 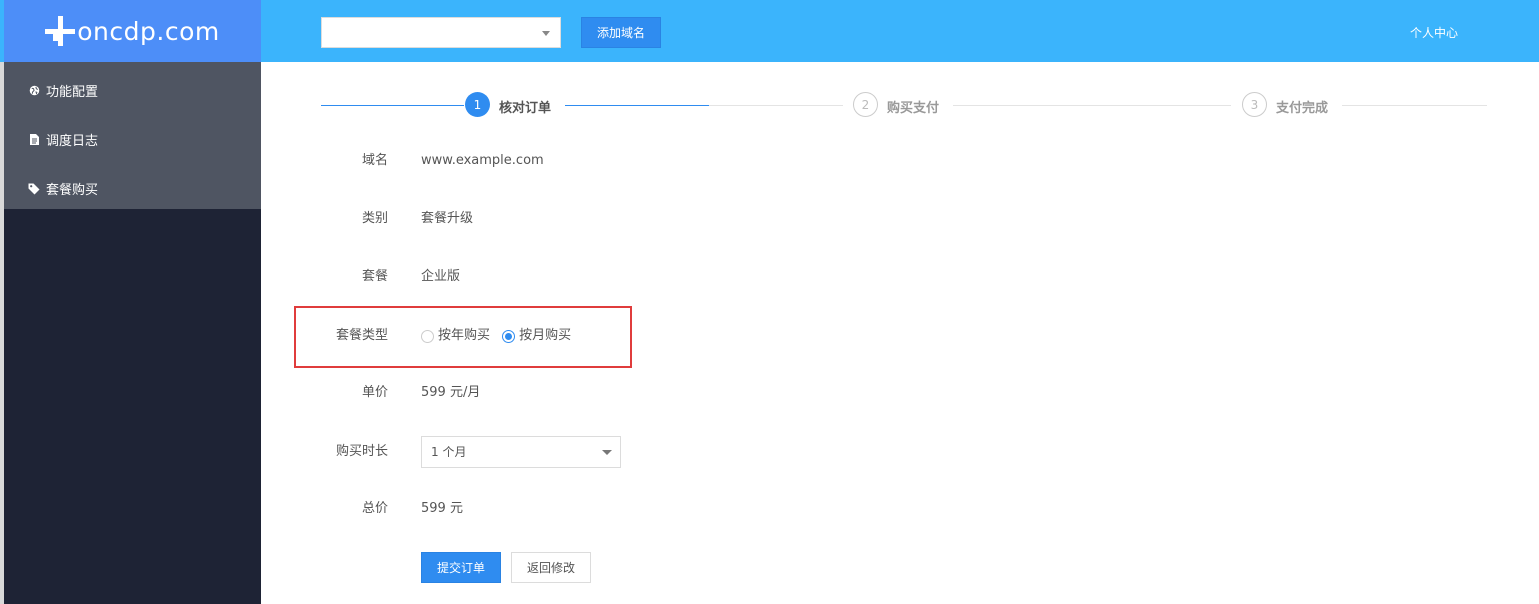 I want to click on form-row-category: 类别 套餐升级, so click(x=600, y=219).